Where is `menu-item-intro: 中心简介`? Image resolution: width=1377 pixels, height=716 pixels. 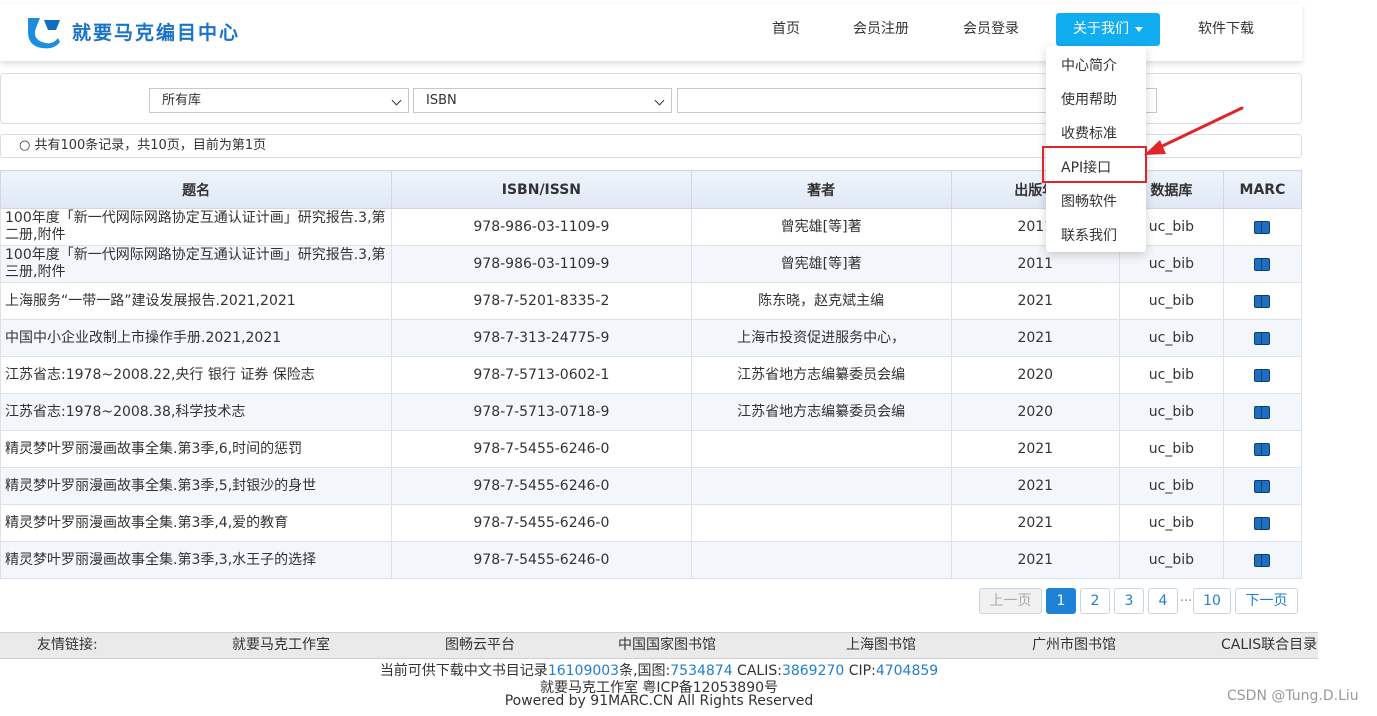
menu-item-intro: 中心简介 is located at coordinates (1089, 65).